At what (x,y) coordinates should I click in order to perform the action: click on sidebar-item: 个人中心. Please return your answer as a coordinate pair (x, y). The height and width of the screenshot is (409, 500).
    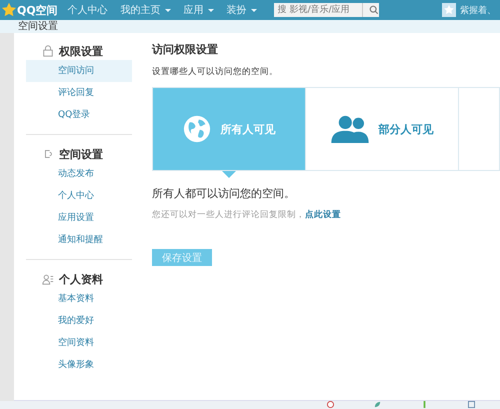
    Looking at the image, I should click on (79, 196).